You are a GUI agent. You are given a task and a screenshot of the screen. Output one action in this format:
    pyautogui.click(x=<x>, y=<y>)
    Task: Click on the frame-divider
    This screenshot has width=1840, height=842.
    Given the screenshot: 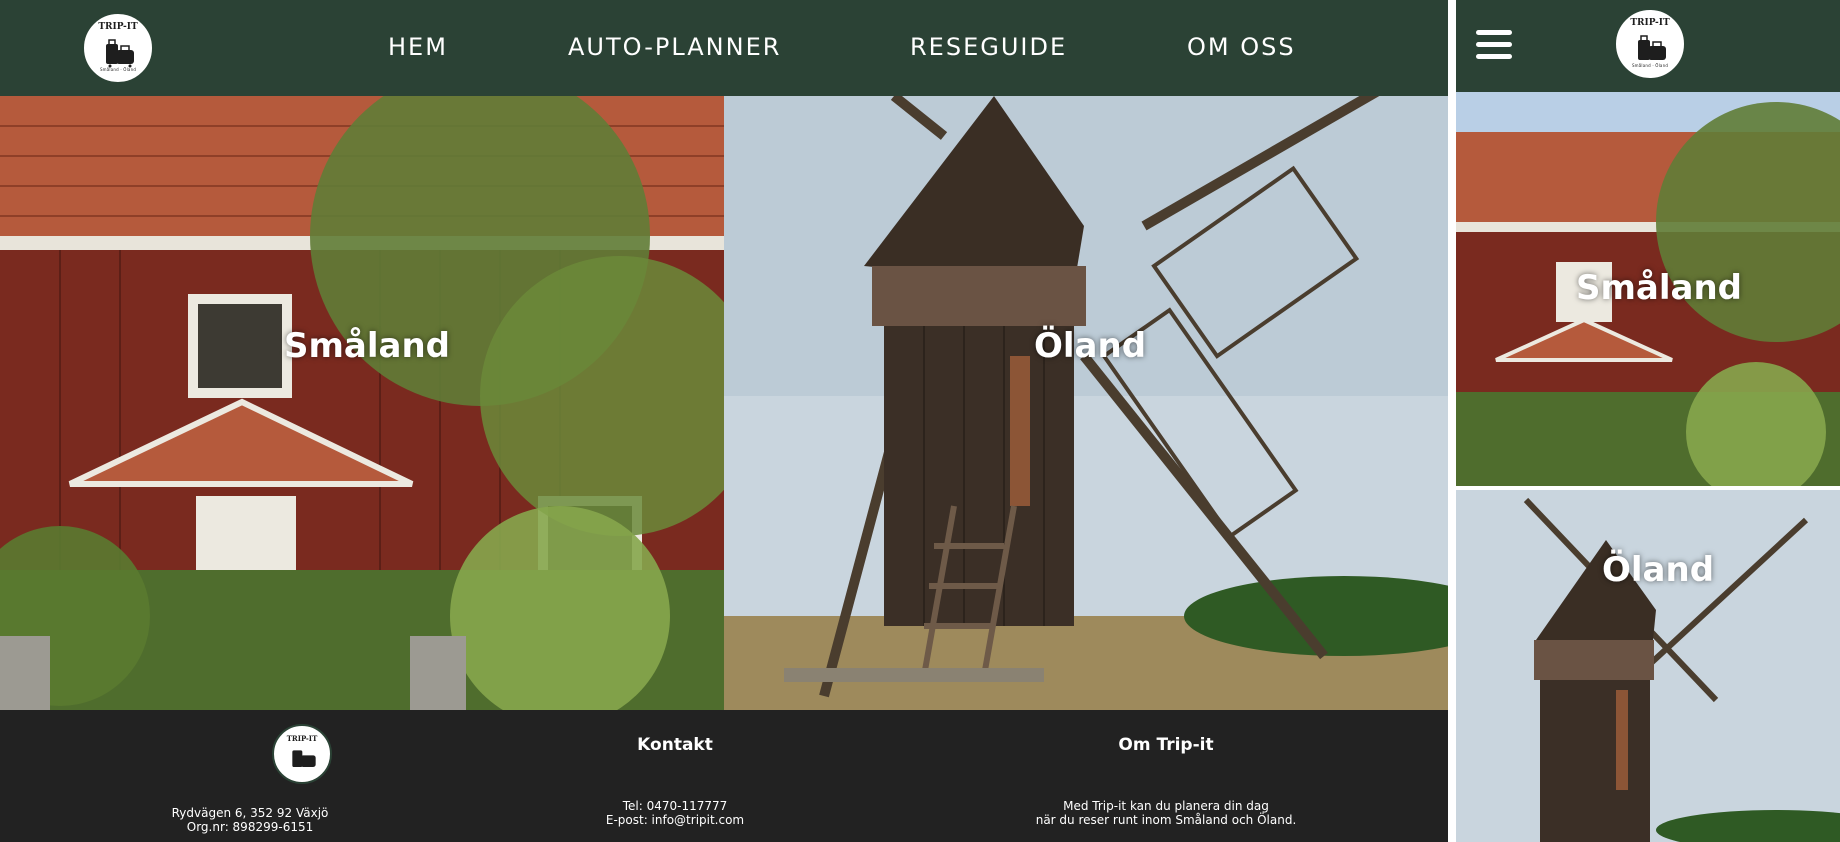 What is the action you would take?
    pyautogui.click(x=1452, y=421)
    